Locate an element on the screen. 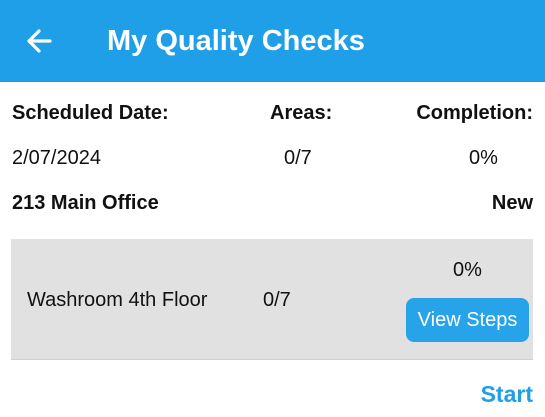 The width and height of the screenshot is (545, 417). area-progress: 0/7 is located at coordinates (277, 300).